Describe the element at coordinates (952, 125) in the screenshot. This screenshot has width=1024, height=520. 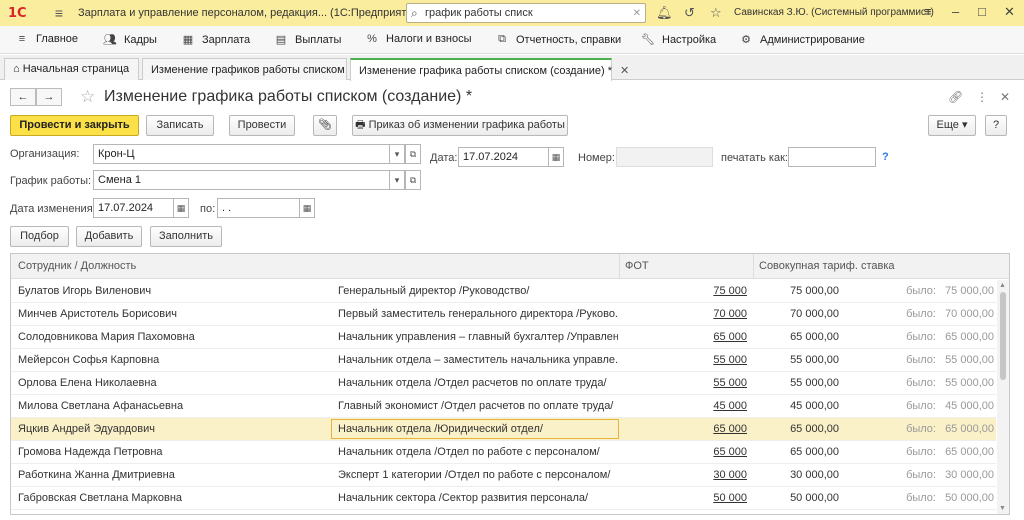
I see `more-button: Еще ▾` at that location.